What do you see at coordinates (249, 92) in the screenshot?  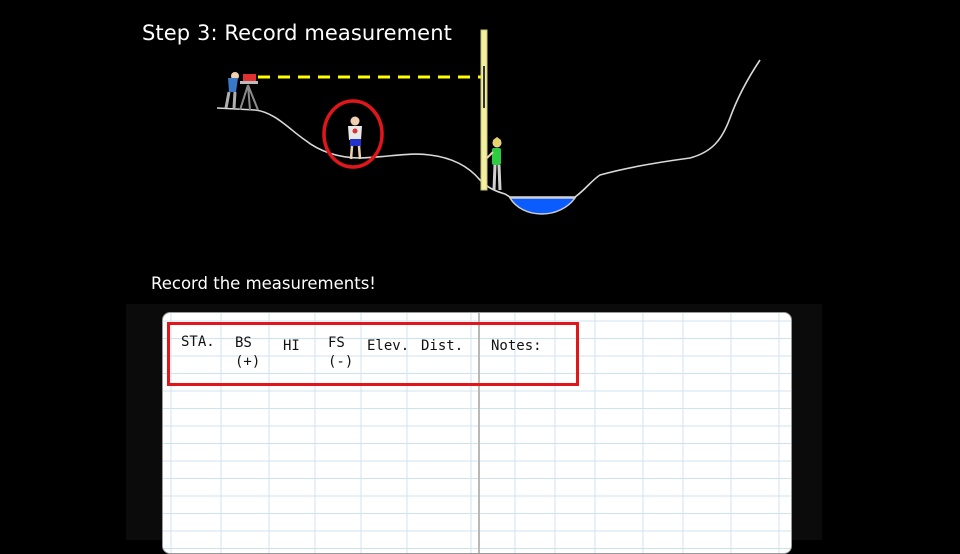 I see `level-instrument-icon` at bounding box center [249, 92].